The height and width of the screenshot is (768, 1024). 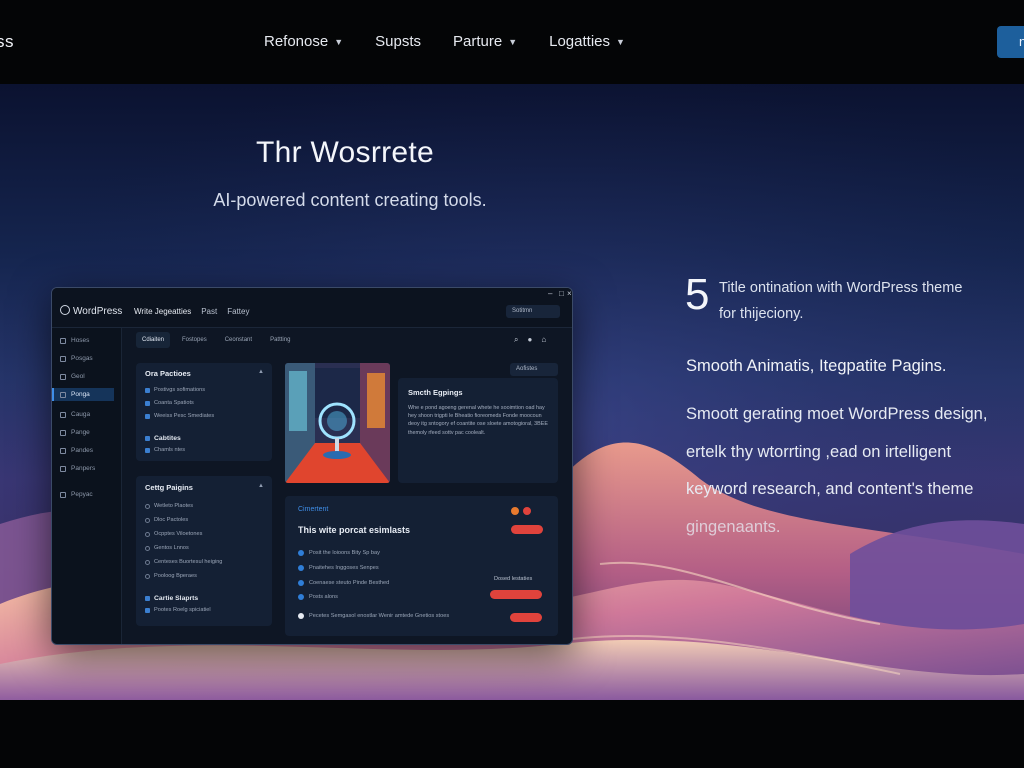 What do you see at coordinates (169, 403) in the screenshot?
I see `list-item: Coanta Spatiots` at bounding box center [169, 403].